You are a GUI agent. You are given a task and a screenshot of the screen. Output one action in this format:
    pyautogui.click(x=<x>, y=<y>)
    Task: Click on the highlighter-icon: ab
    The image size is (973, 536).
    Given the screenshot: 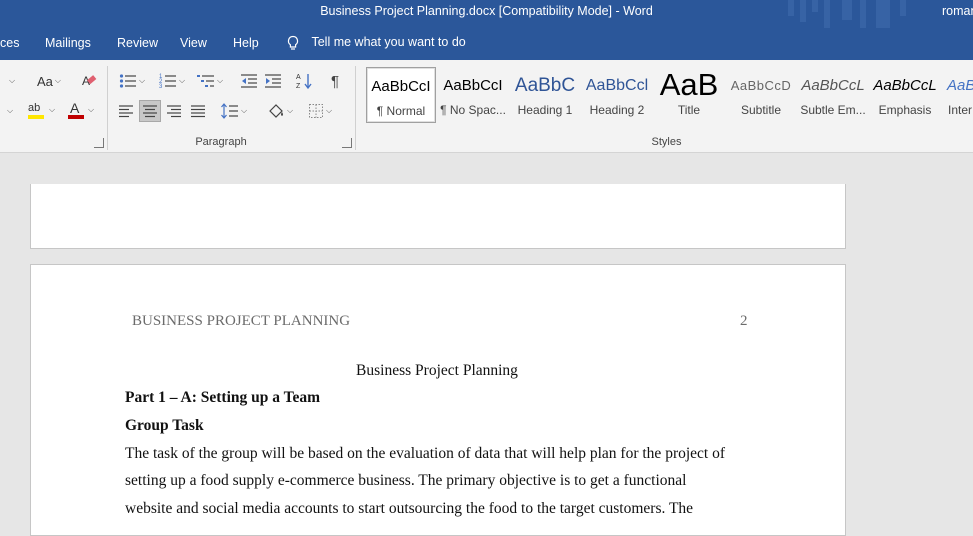 What is the action you would take?
    pyautogui.click(x=35, y=110)
    